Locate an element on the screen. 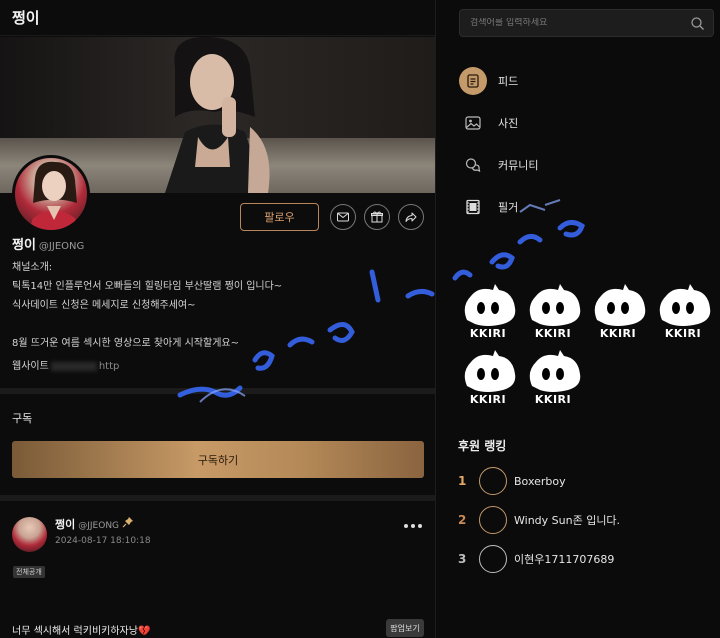 This screenshot has width=720, height=638. profile-avatar is located at coordinates (51, 194).